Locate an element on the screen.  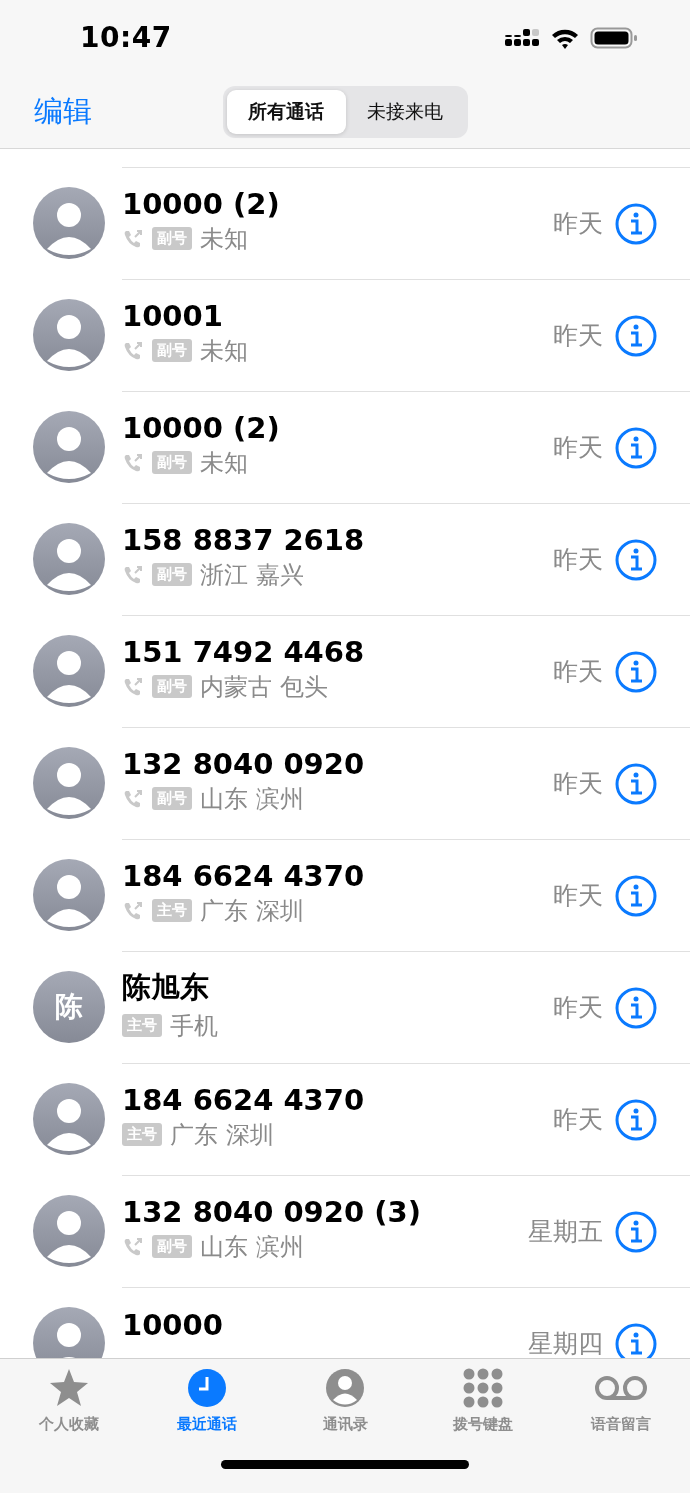
call-detail: 内蒙古 包头 is located at coordinates (264, 687).